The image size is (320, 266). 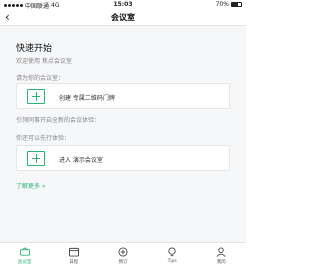 What do you see at coordinates (24, 262) in the screenshot?
I see `tab-label: 会议室` at bounding box center [24, 262].